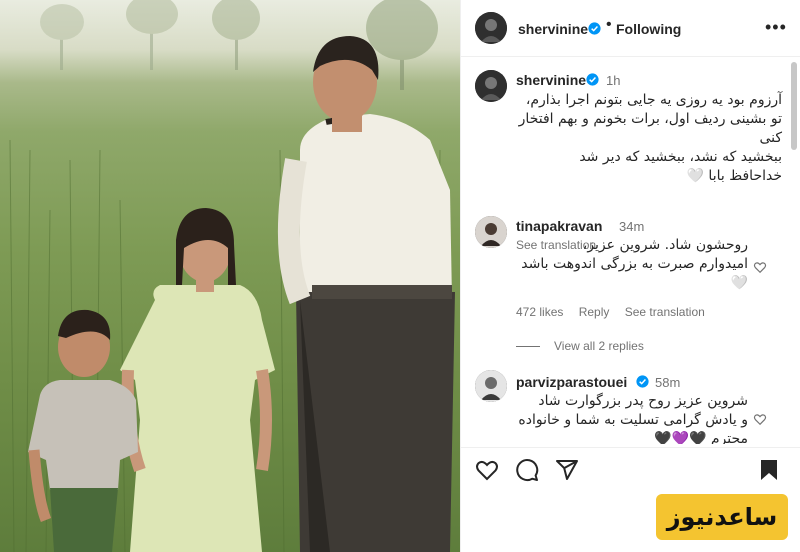 The width and height of the screenshot is (800, 552). What do you see at coordinates (553, 29) in the screenshot?
I see `author-username: shervinine` at bounding box center [553, 29].